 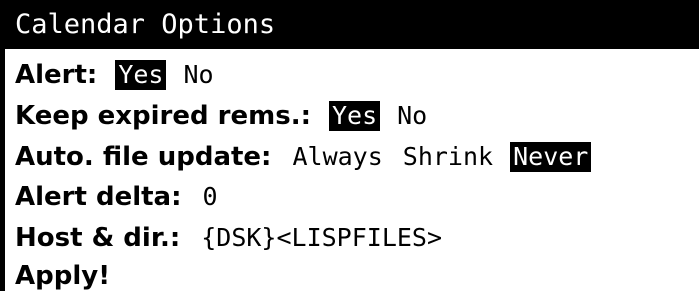 What do you see at coordinates (210, 197) in the screenshot?
I see `alert-delta-value: 0` at bounding box center [210, 197].